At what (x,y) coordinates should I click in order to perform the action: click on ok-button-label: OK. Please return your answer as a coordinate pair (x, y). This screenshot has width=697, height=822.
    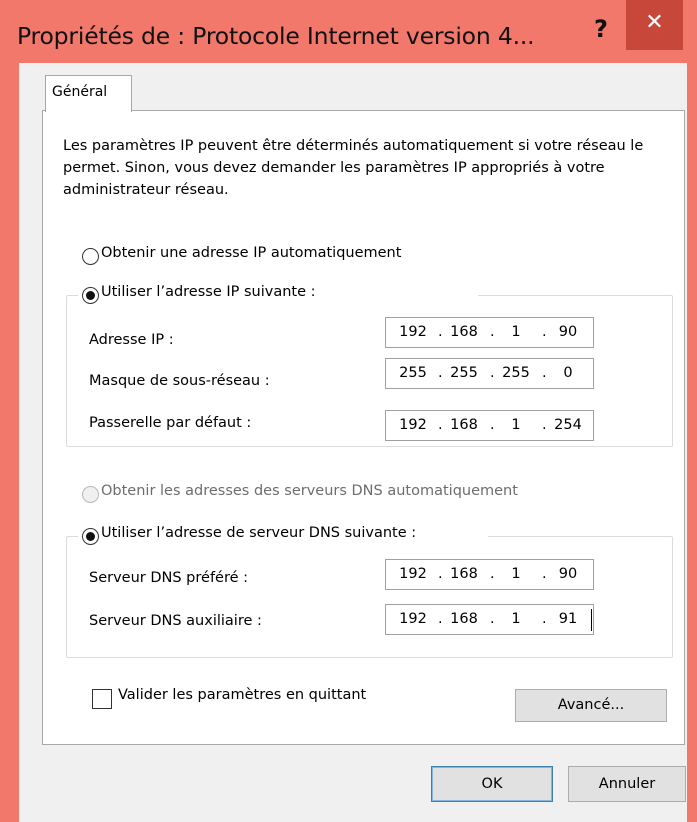
    Looking at the image, I should click on (492, 784).